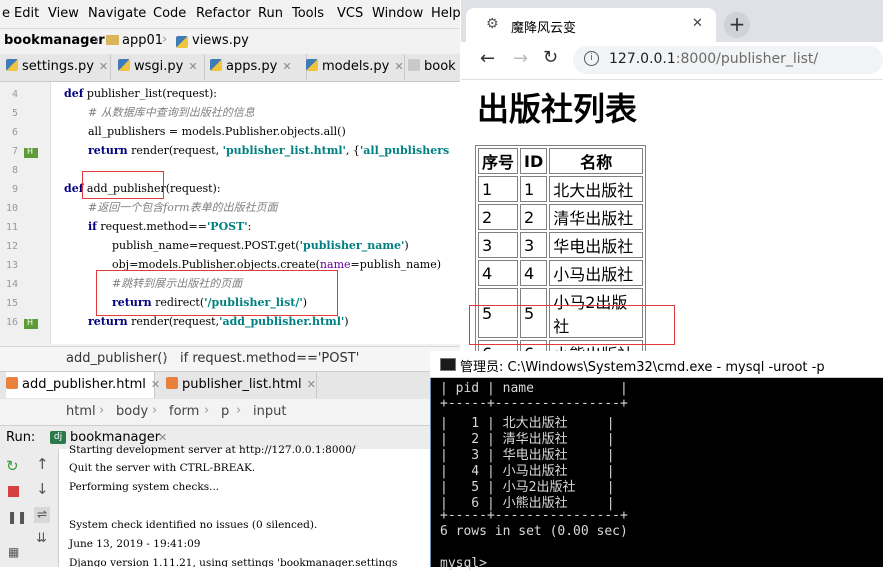 Image resolution: width=883 pixels, height=571 pixels. I want to click on tab-label: add_publisher.html, so click(84, 384).